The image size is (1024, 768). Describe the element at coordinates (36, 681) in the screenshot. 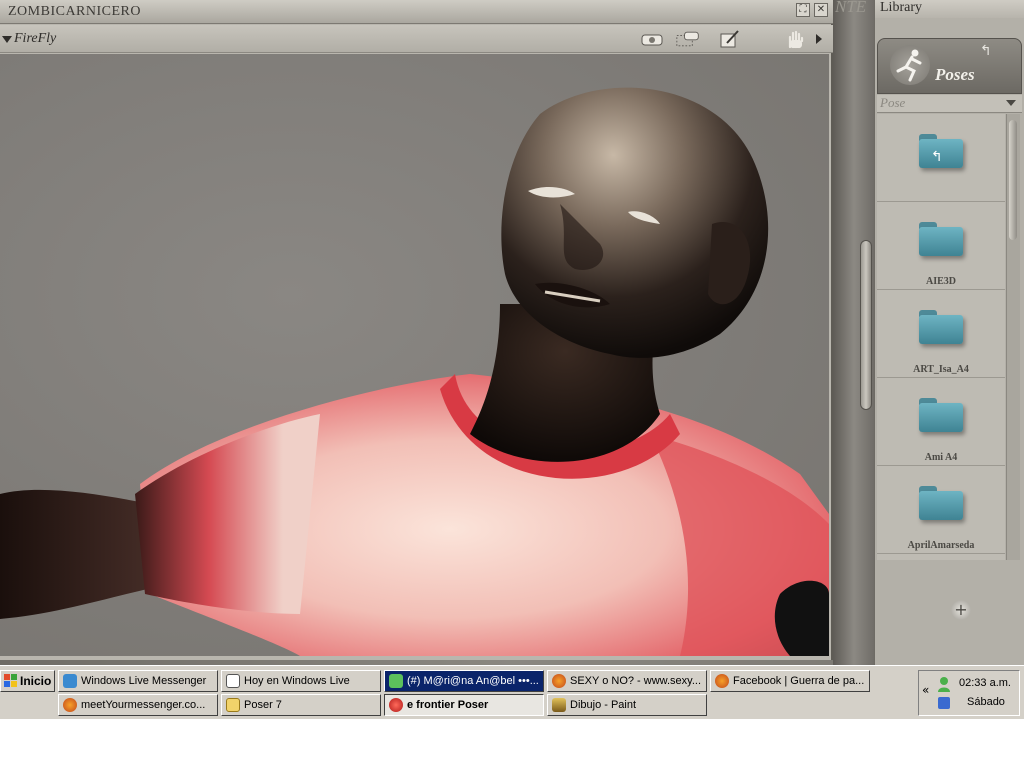

I see `start-label: Inicio` at that location.